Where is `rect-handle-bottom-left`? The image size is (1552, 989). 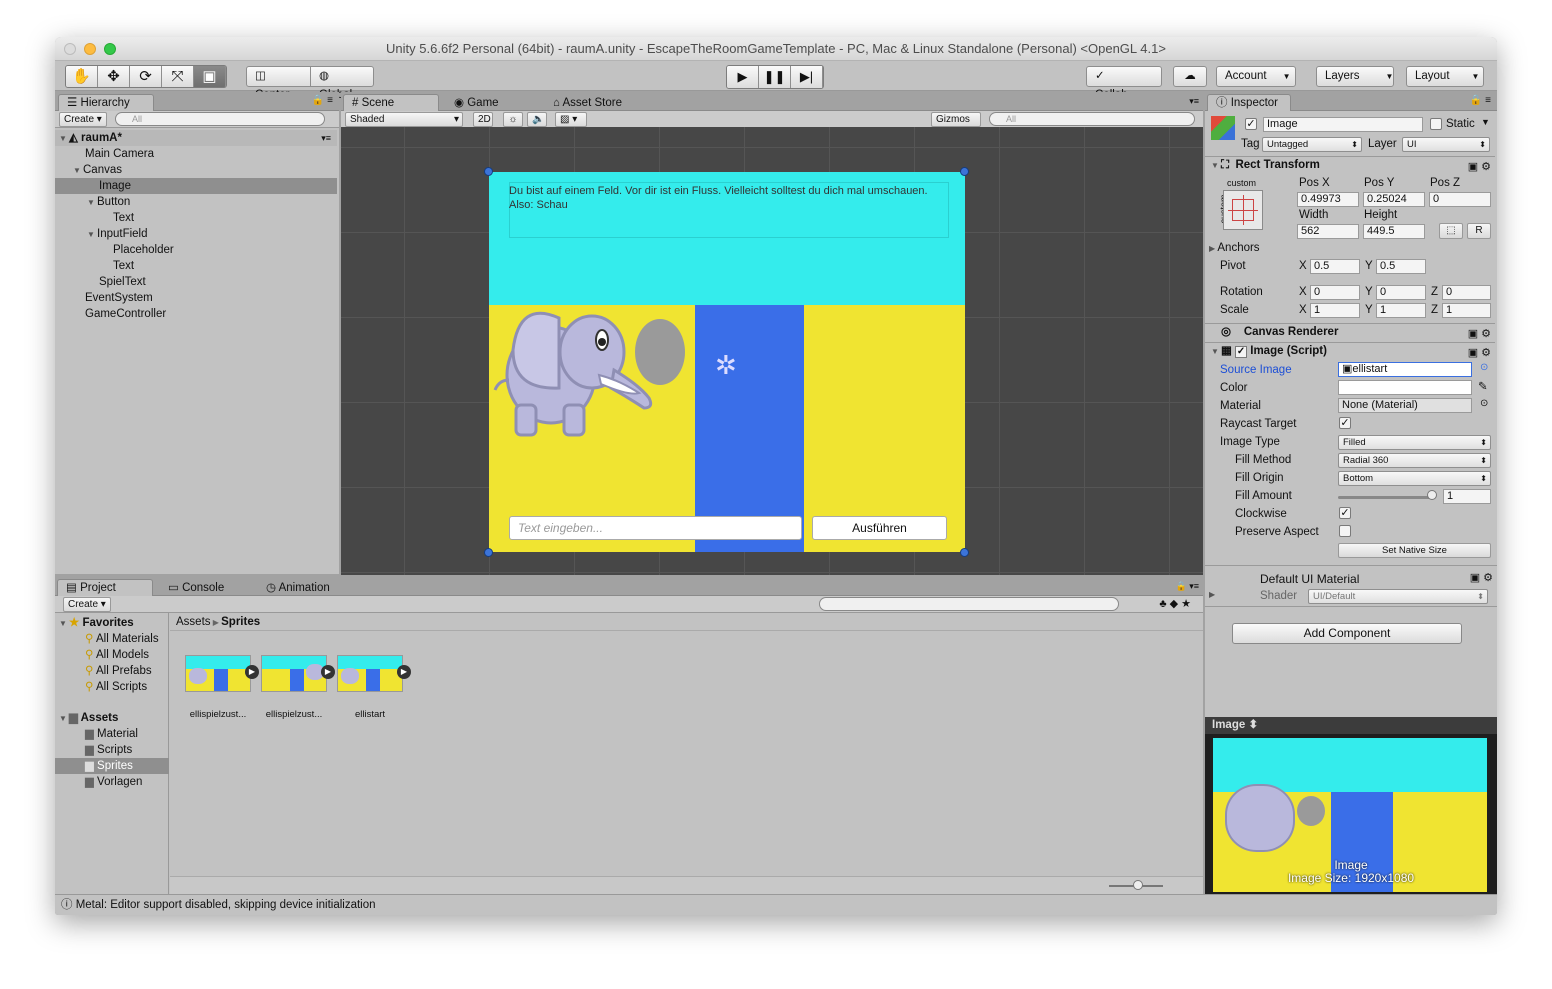
rect-handle-bottom-left is located at coordinates (488, 552).